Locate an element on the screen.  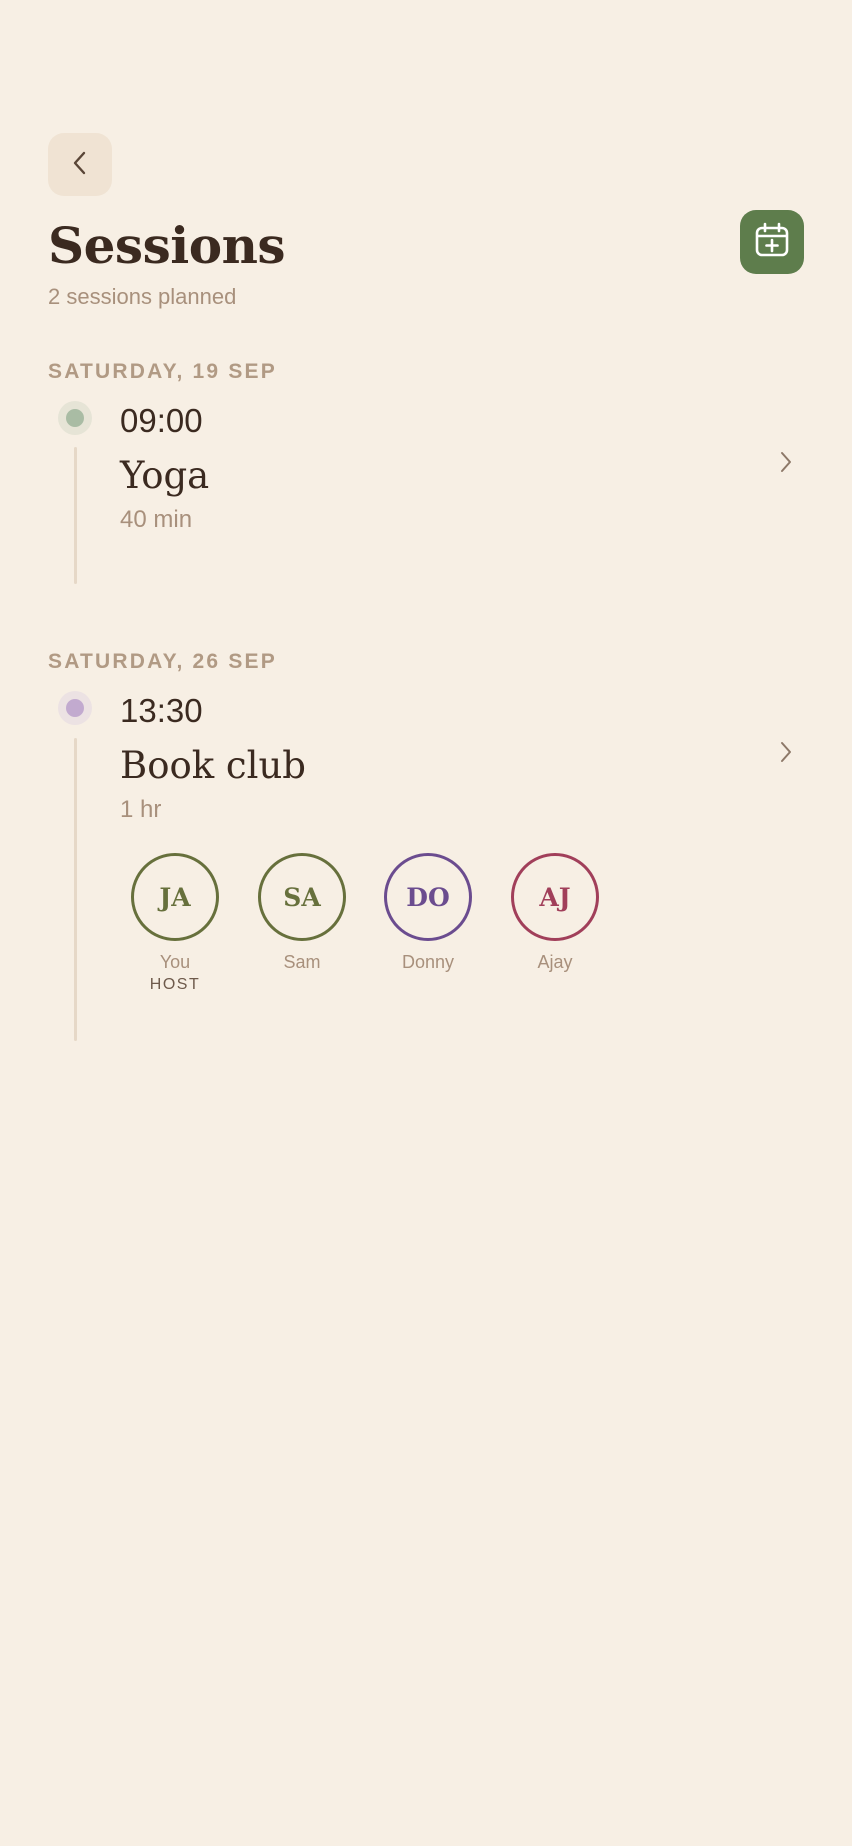
attendee-ajay: AJ Ajay is located at coordinates (555, 913).